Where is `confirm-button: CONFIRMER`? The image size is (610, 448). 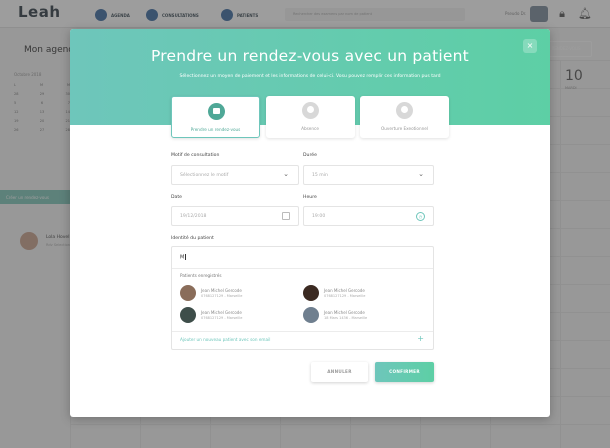
confirm-button: CONFIRMER is located at coordinates (404, 372).